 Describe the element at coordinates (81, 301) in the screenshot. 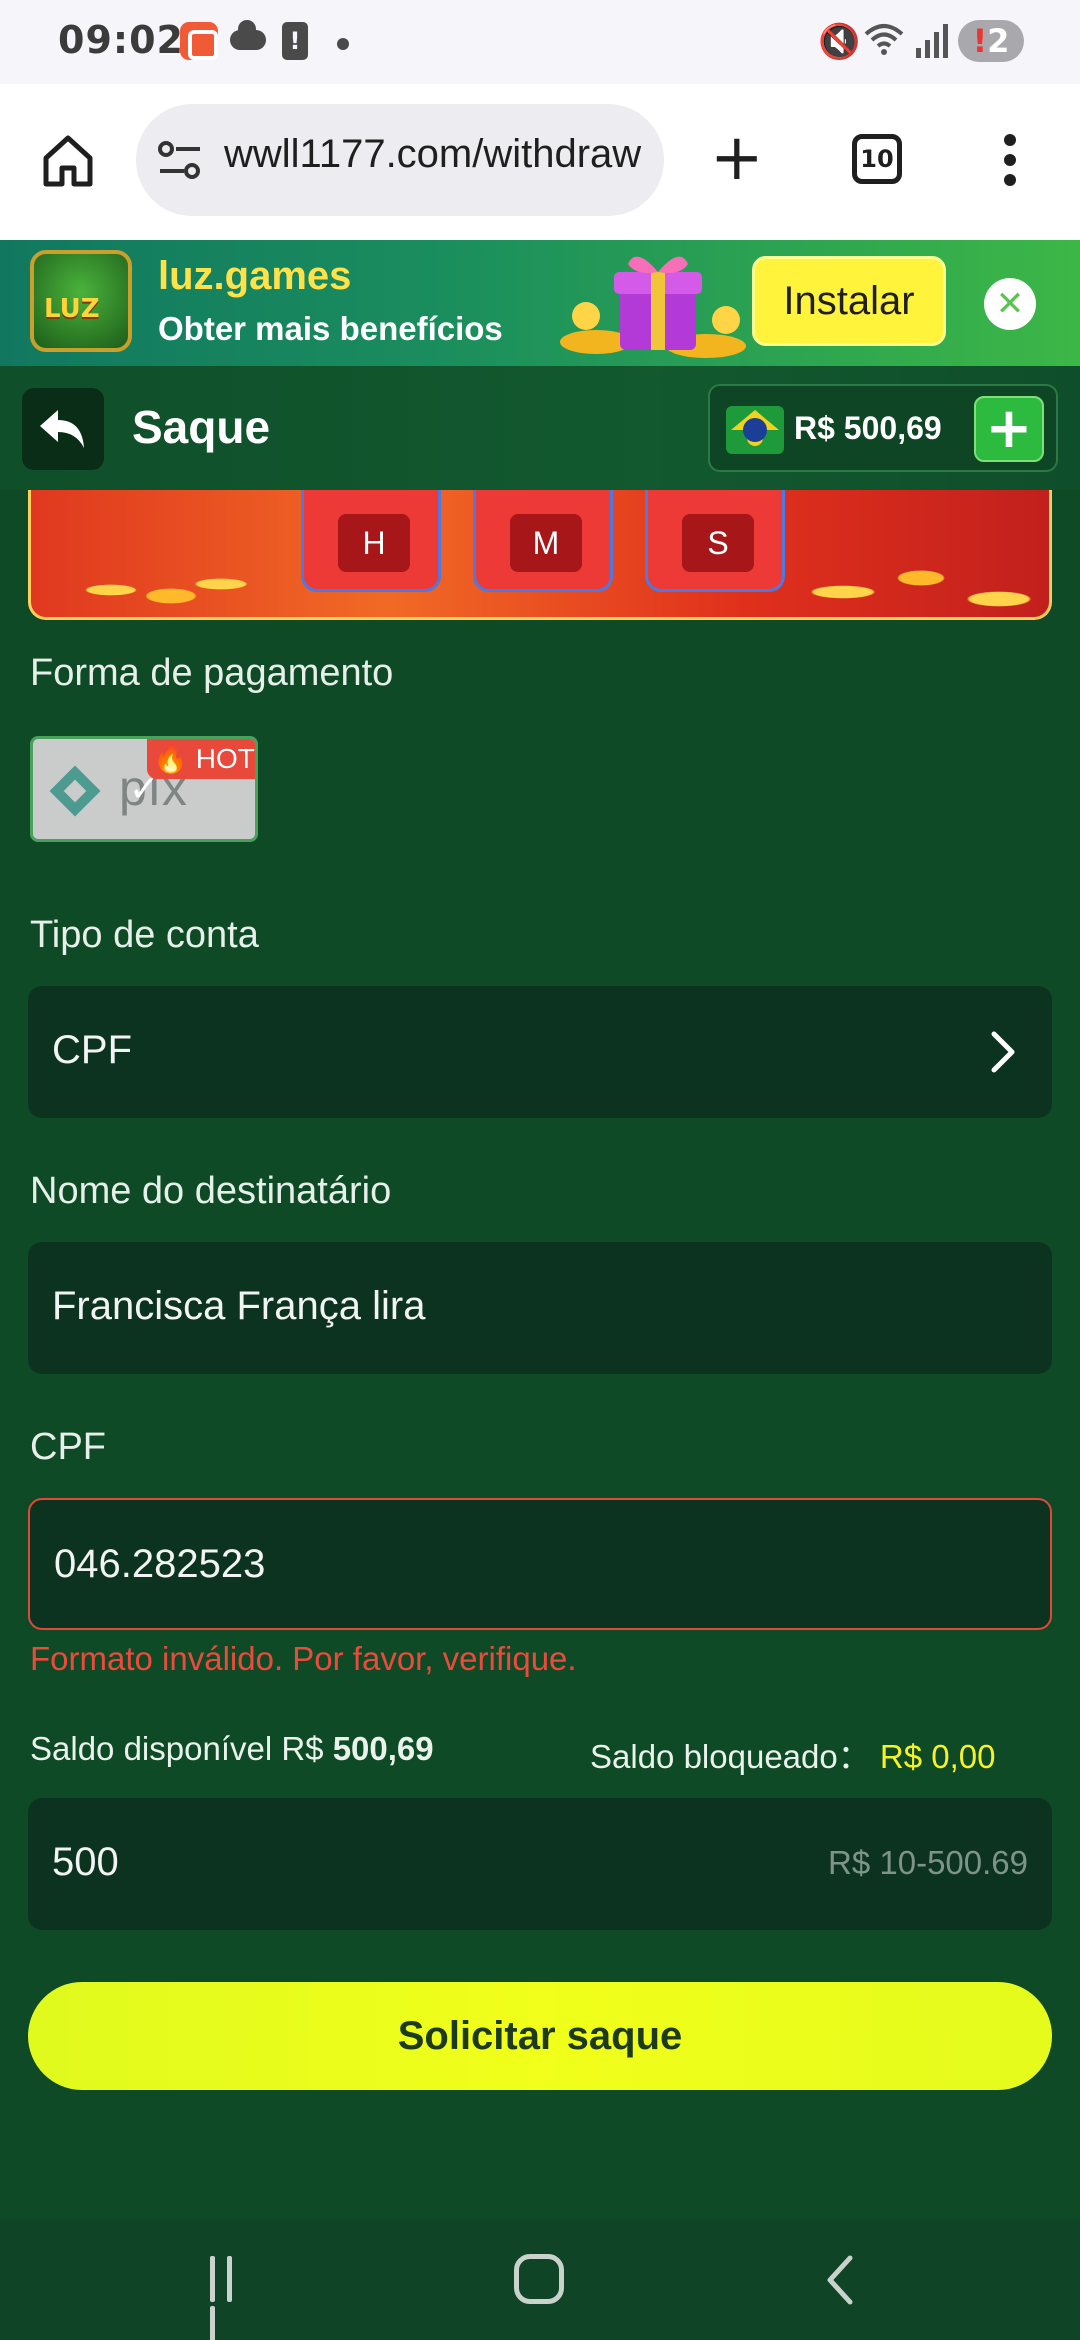

I see `app-logo: LUZ` at that location.